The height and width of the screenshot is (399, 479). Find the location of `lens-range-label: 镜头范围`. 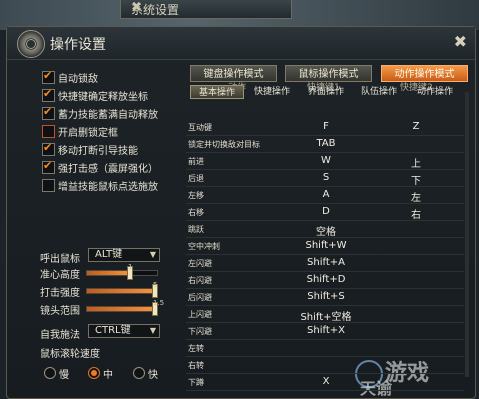

lens-range-label: 镜头范围 is located at coordinates (60, 311).